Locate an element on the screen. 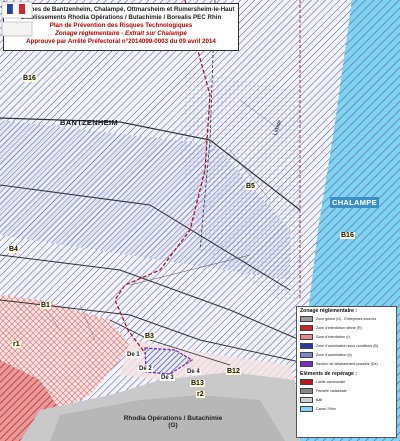  zone-label-de2: De 2 is located at coordinates (145, 369).